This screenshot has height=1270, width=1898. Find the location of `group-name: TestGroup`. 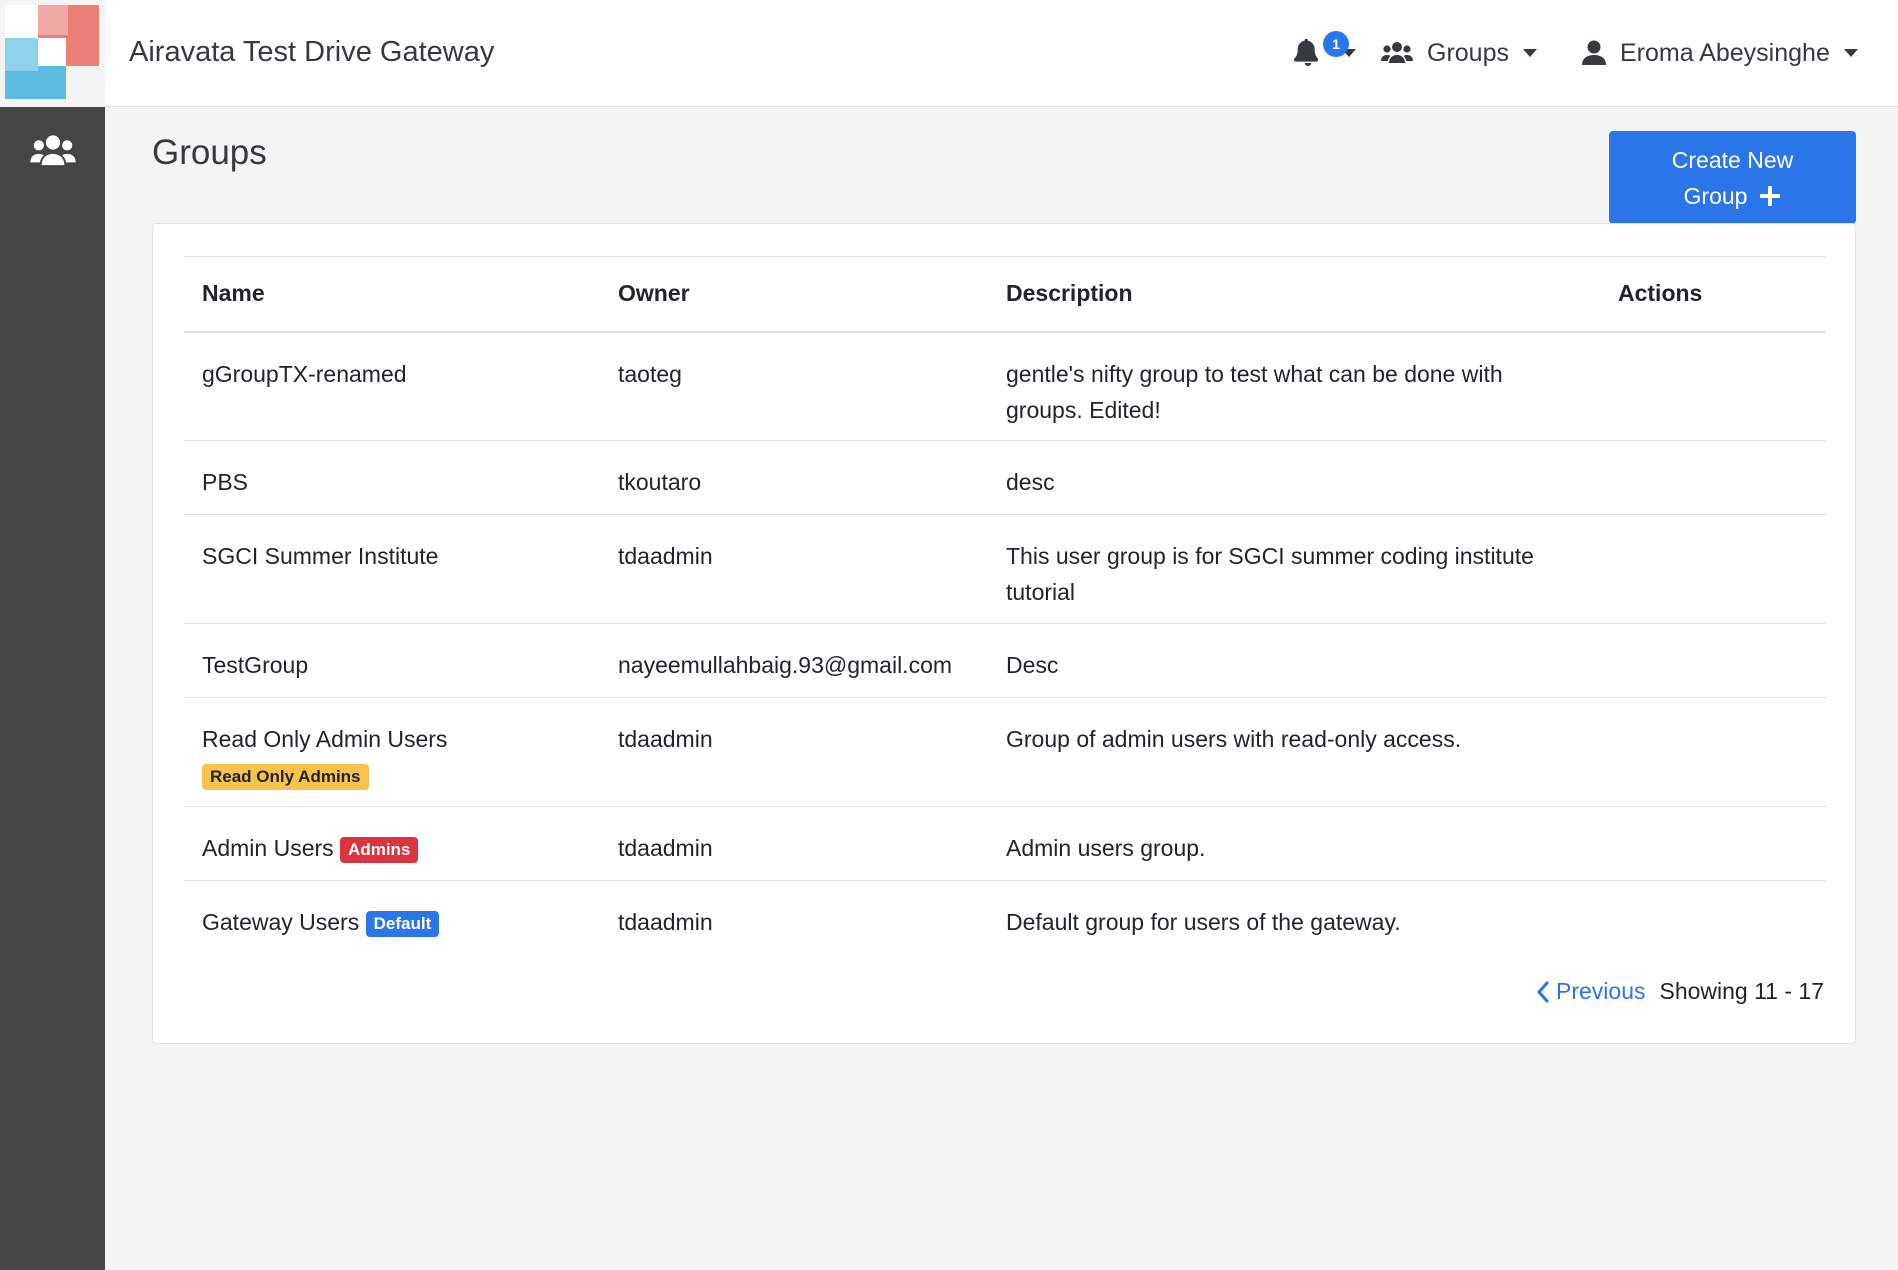

group-name: TestGroup is located at coordinates (392, 660).